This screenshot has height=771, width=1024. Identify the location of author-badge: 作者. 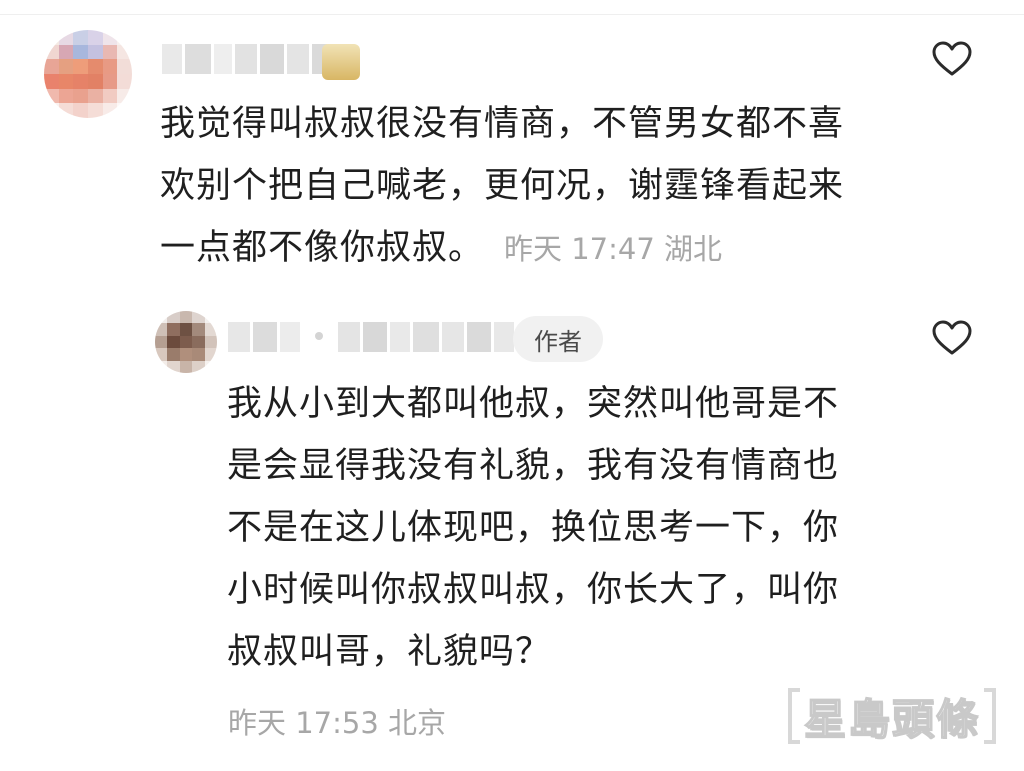
(558, 339).